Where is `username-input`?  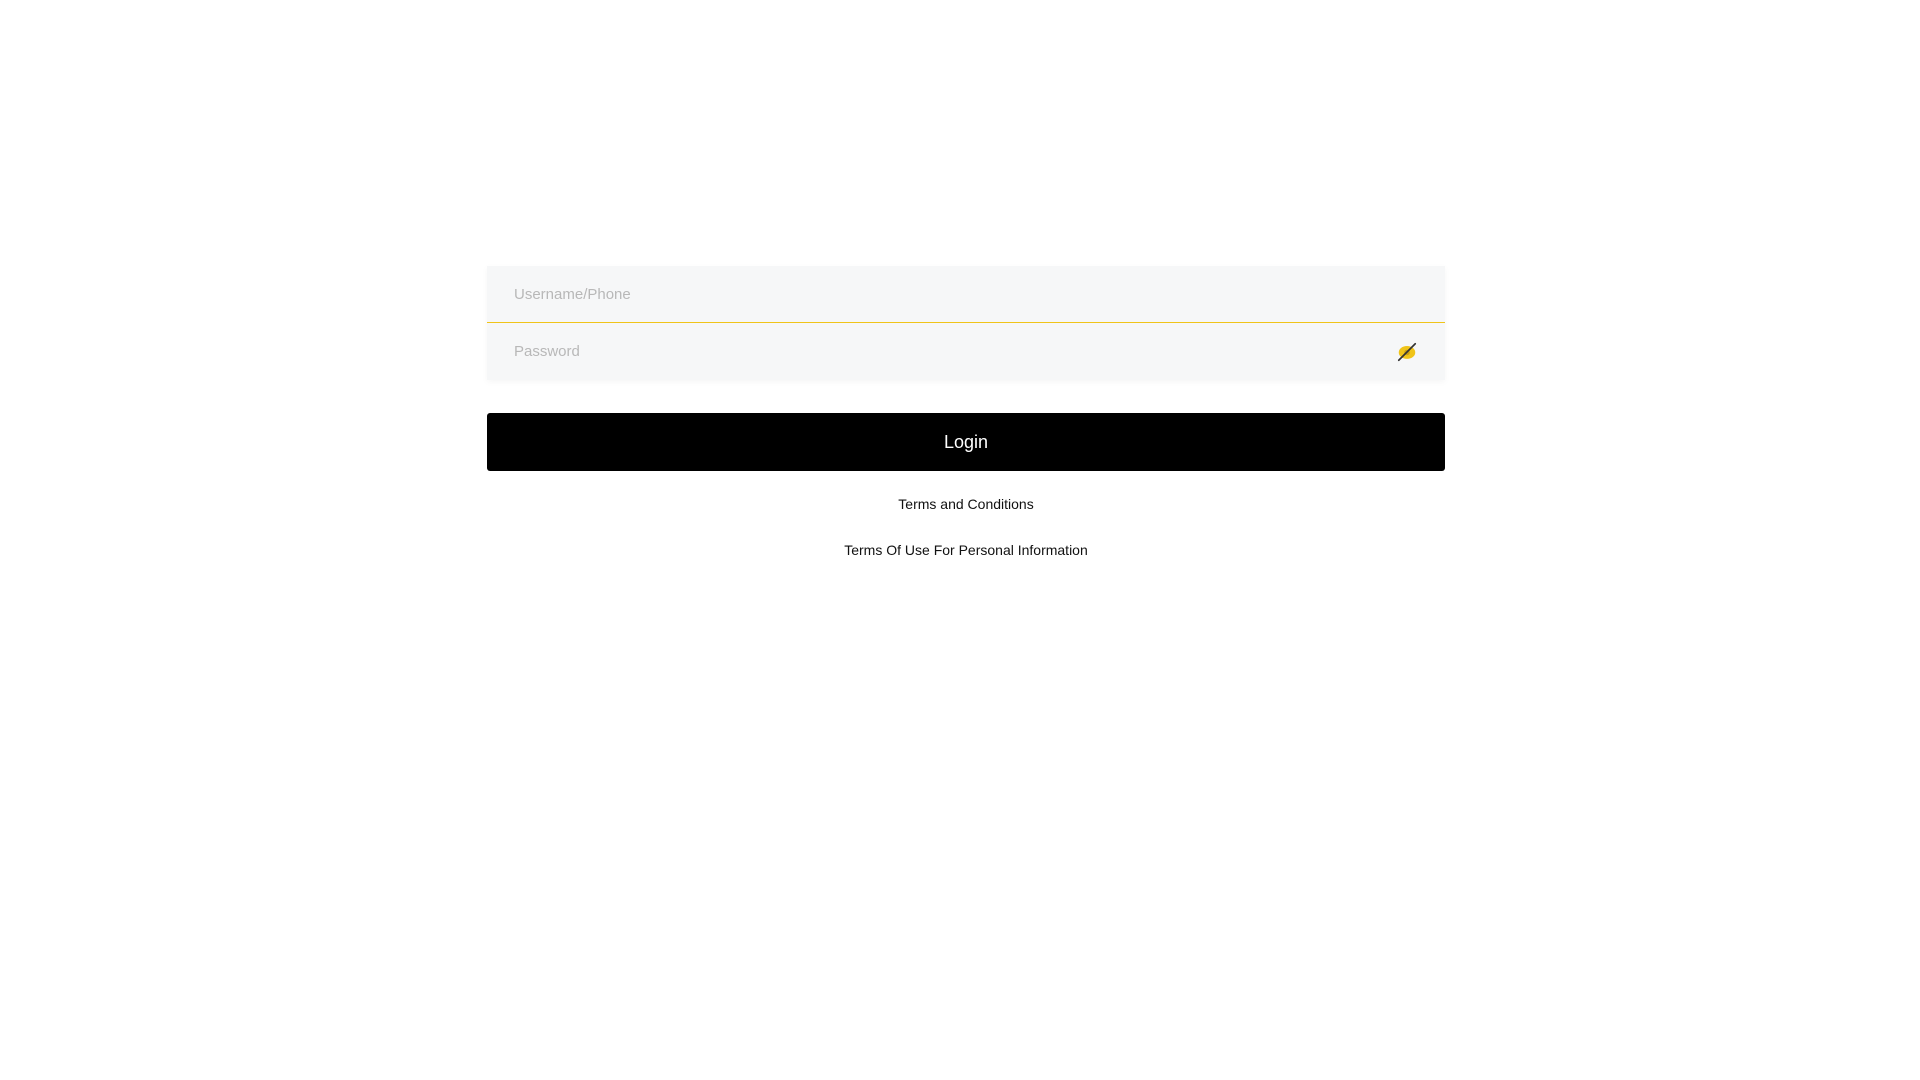 username-input is located at coordinates (966, 294).